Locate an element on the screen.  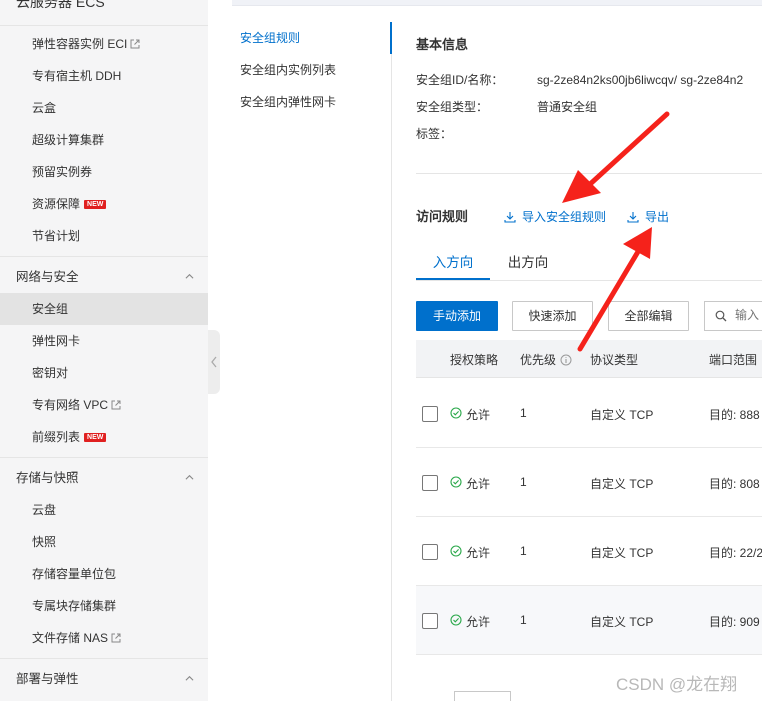
sidebar-item-label: 专属块存储集群 is located at coordinates (74, 606).